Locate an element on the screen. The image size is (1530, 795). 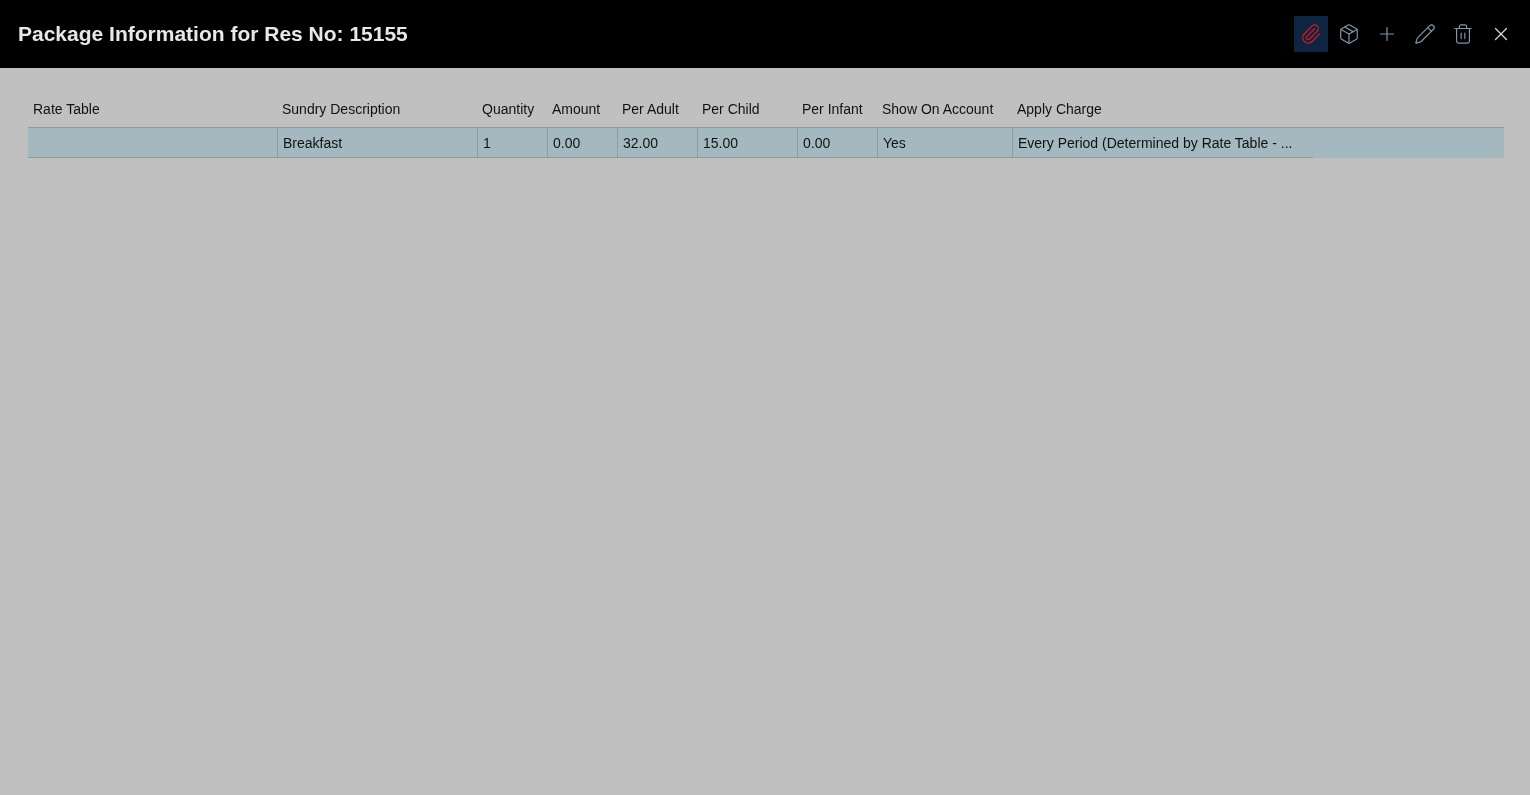
column-header: Per Child is located at coordinates (731, 109).